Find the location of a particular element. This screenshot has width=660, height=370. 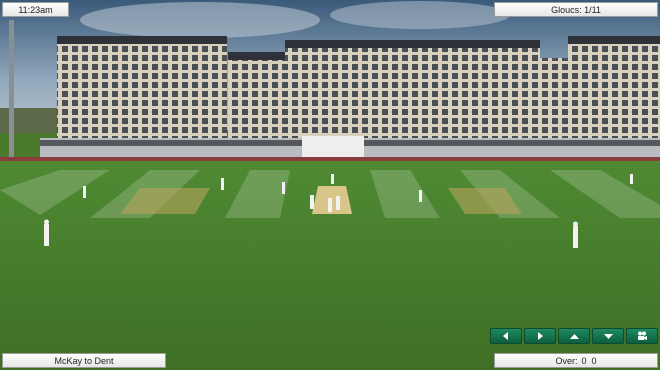

camera-down-button is located at coordinates (608, 336).